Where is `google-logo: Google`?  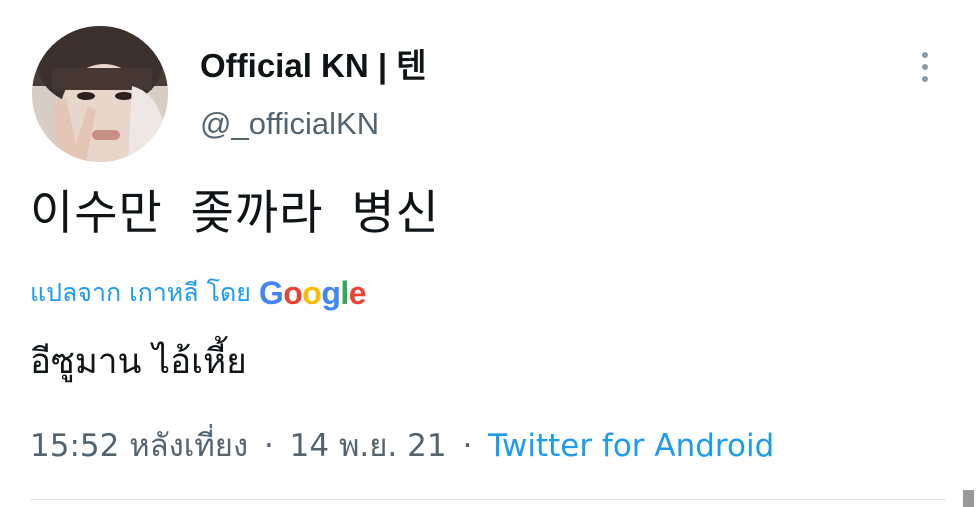
google-logo: Google is located at coordinates (312, 293).